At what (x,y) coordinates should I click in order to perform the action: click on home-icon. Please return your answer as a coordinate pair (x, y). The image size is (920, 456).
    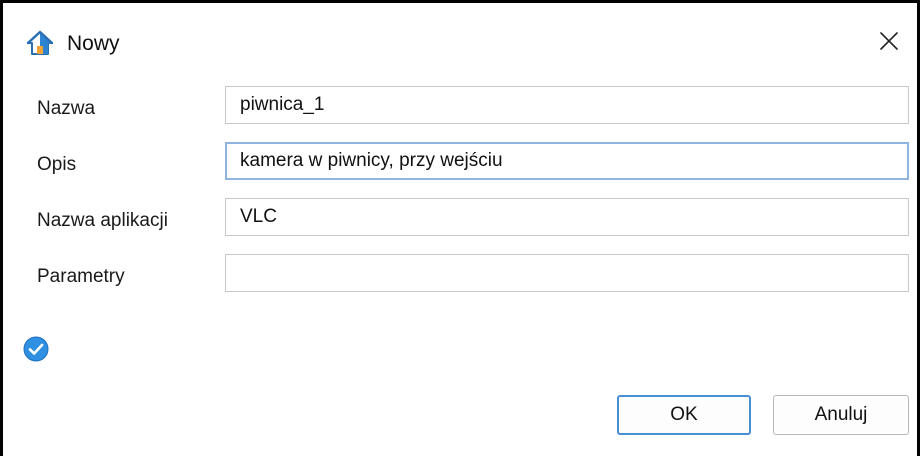
    Looking at the image, I should click on (40, 43).